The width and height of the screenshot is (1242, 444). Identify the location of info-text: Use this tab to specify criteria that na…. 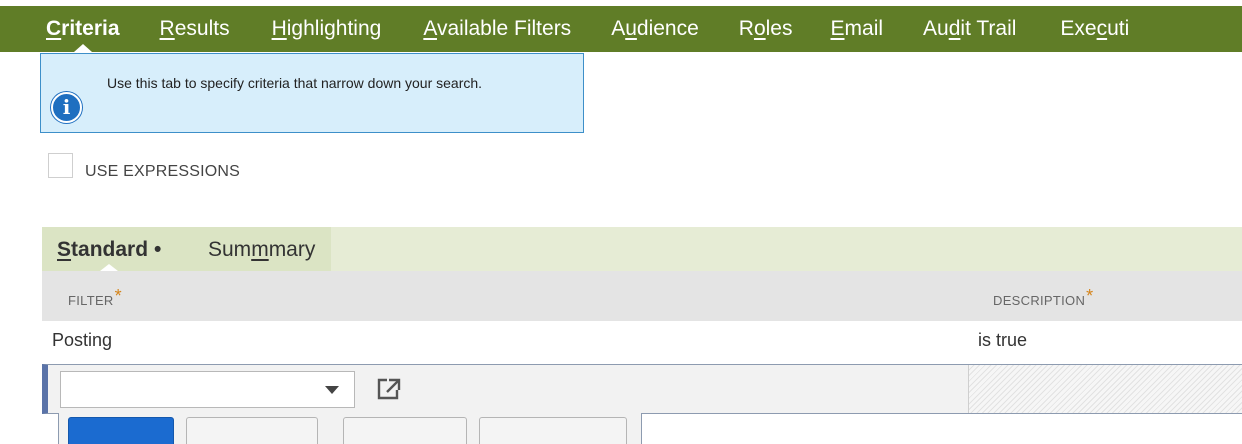
(295, 83).